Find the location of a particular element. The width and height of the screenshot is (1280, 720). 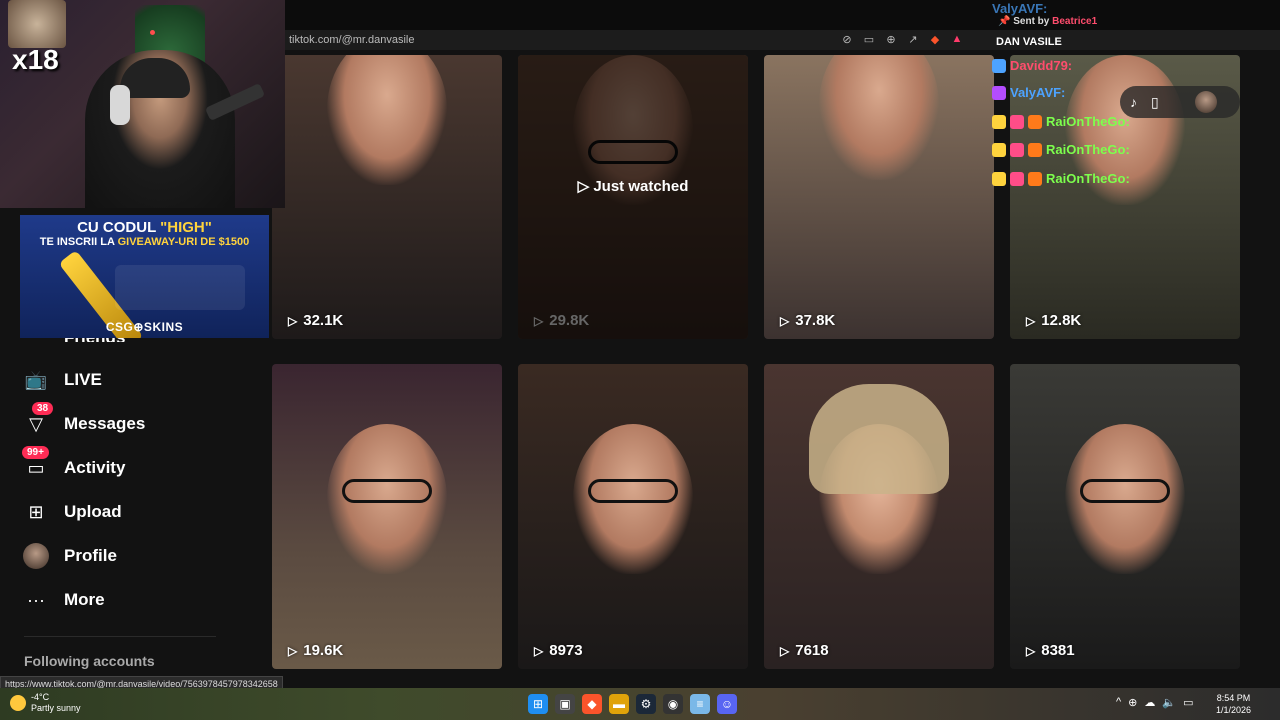

weather-widget: -4°C Partly sunny is located at coordinates (45, 703).